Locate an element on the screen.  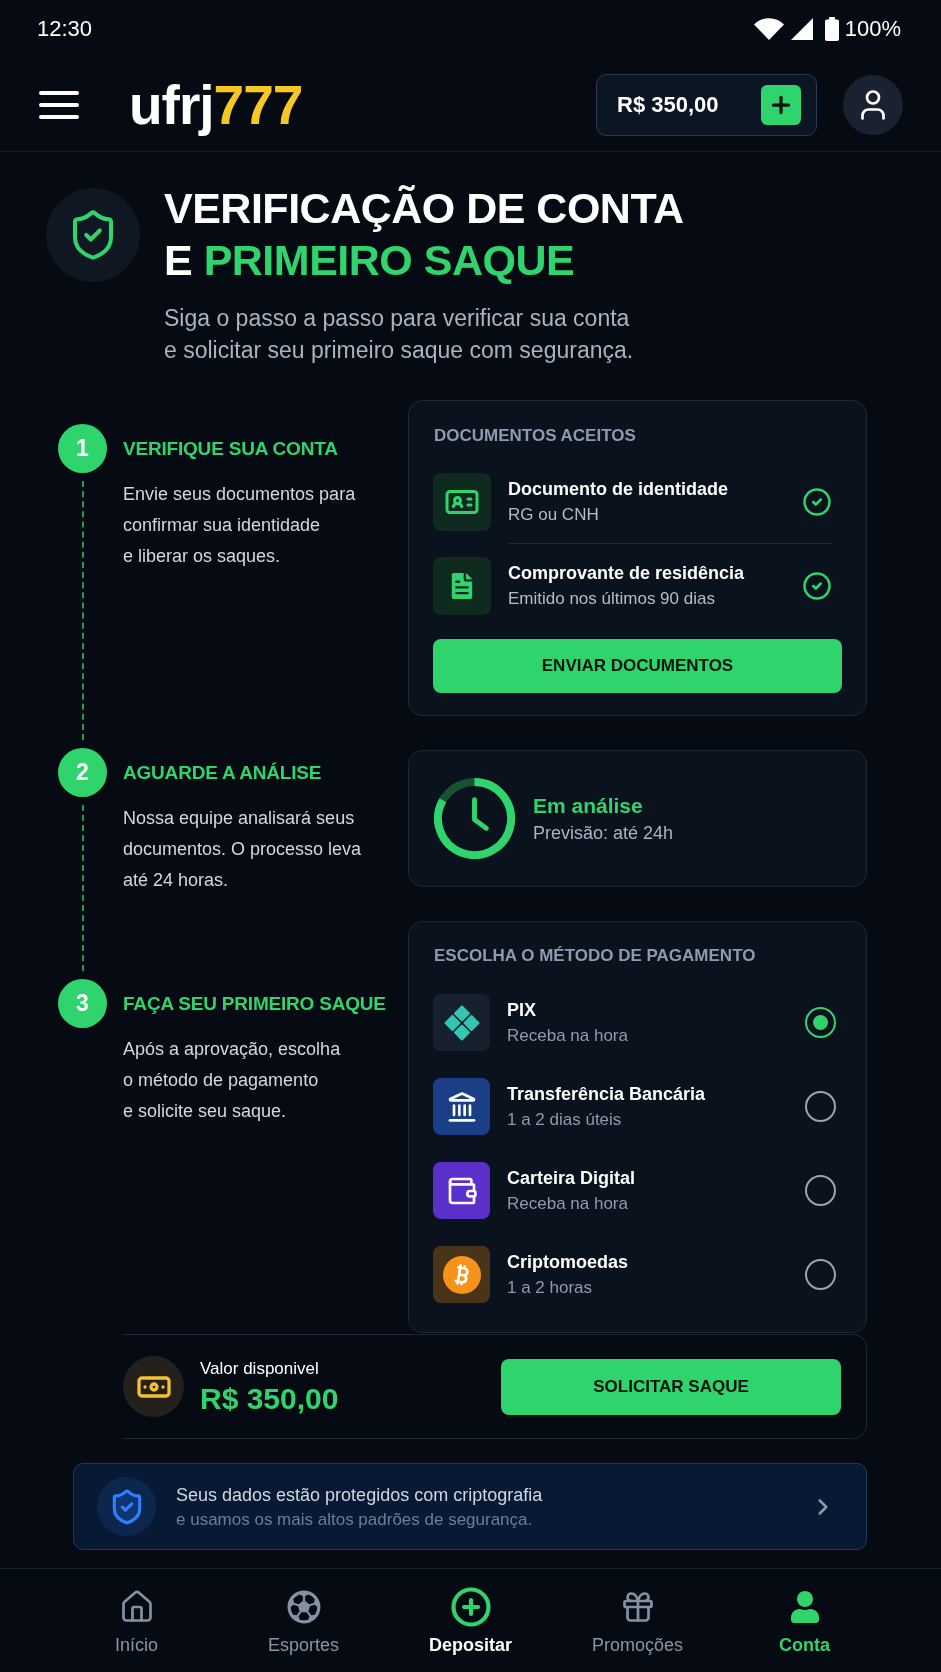
payment-method-detail: 1 a 2 dias úteis is located at coordinates (565, 1119).